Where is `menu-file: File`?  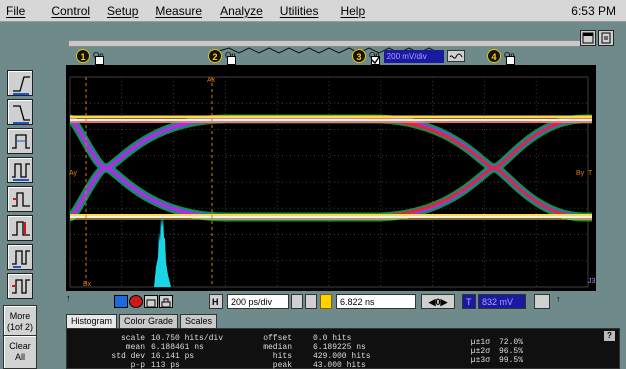 menu-file: File is located at coordinates (15, 11).